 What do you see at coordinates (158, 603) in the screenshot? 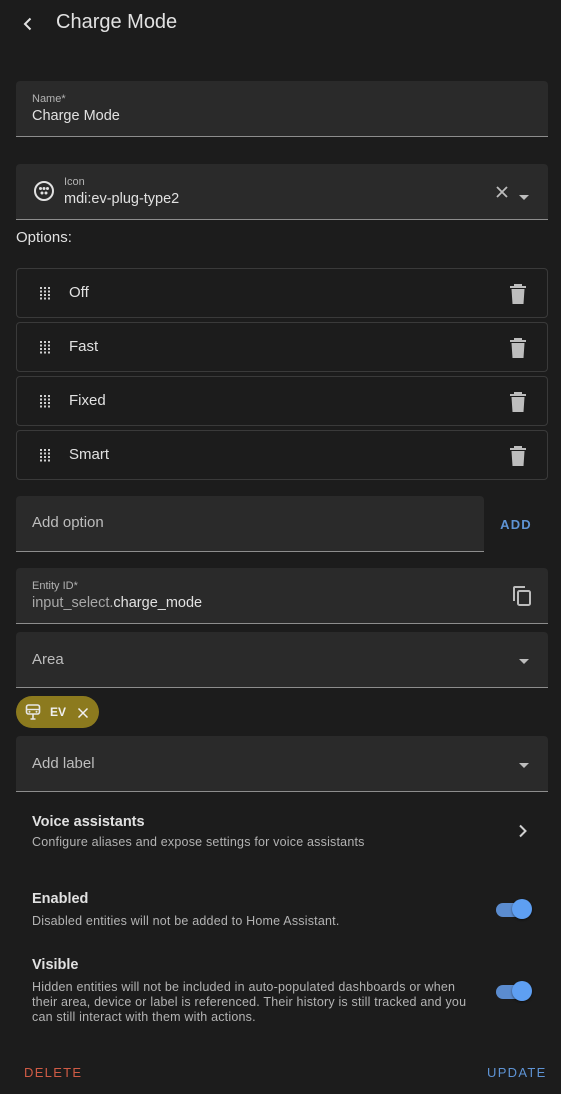
I see `entity-id-object: charge_mode` at bounding box center [158, 603].